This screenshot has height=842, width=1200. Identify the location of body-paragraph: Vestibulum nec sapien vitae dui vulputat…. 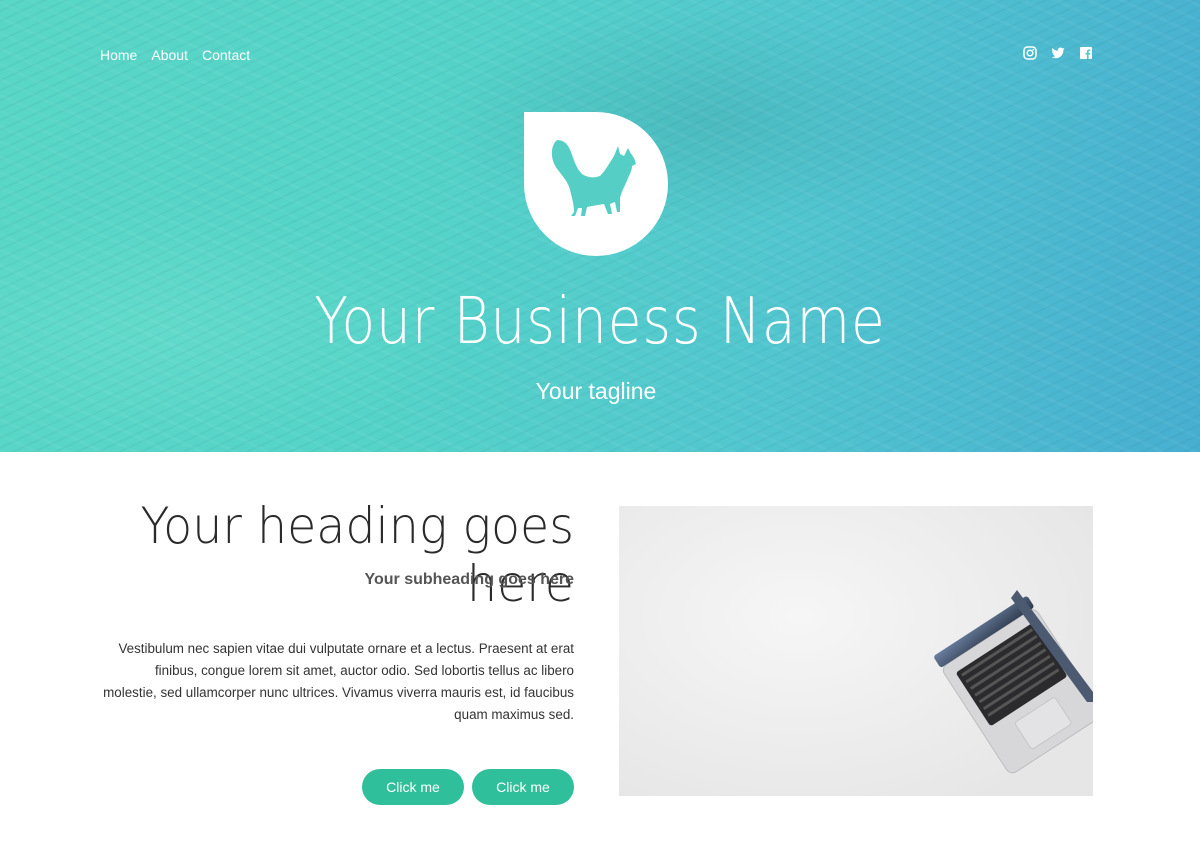
(338, 681).